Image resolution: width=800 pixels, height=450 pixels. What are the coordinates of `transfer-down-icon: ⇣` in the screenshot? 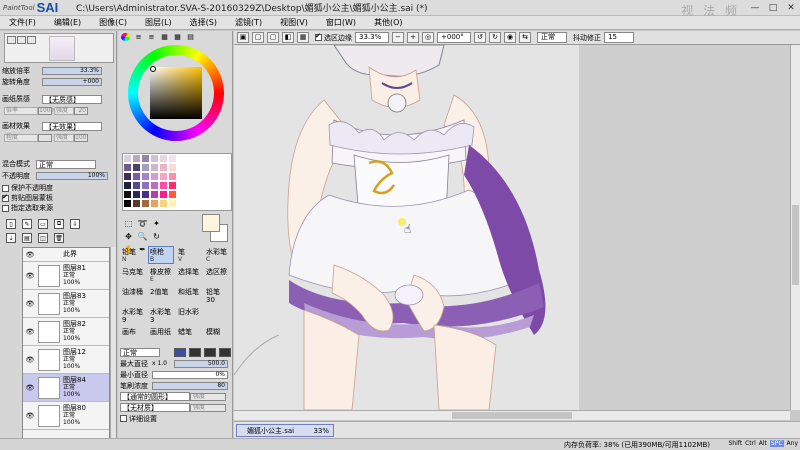 It's located at (11, 238).